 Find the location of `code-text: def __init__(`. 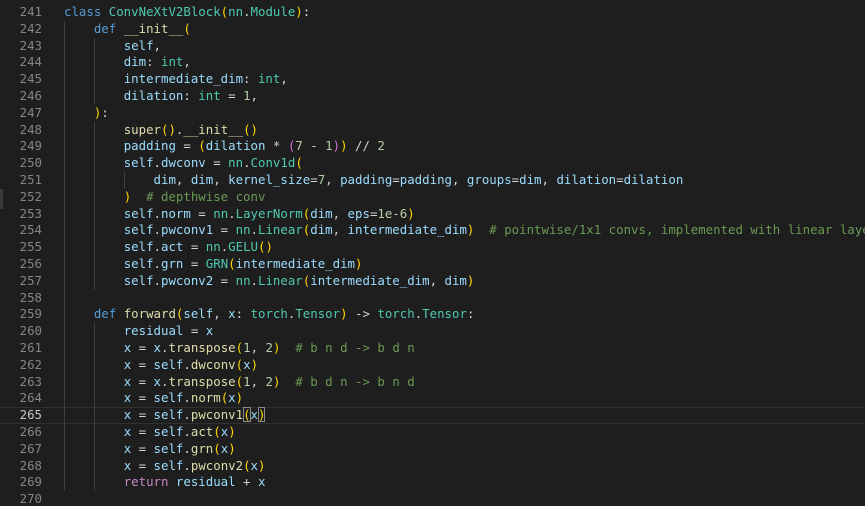

code-text: def __init__( is located at coordinates (127, 29).